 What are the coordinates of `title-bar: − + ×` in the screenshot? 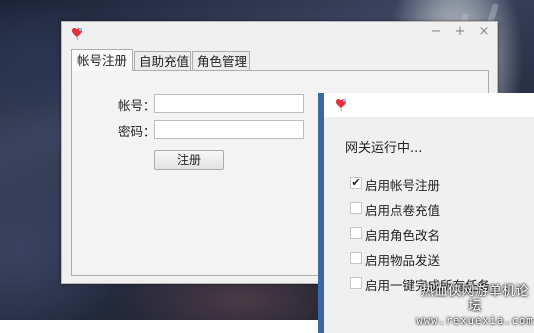 It's located at (279, 33).